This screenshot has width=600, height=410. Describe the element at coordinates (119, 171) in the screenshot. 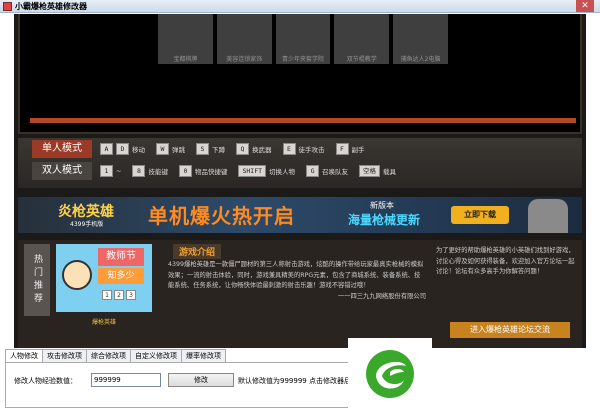

I see `key-description: ~` at that location.